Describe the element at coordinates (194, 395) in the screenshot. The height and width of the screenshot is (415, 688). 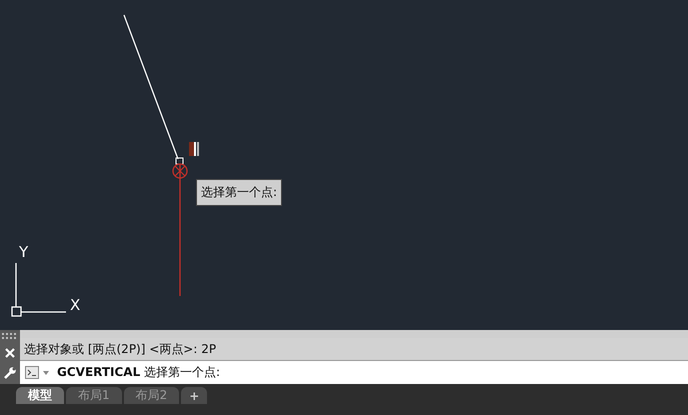
I see `add-tab-button: +` at that location.